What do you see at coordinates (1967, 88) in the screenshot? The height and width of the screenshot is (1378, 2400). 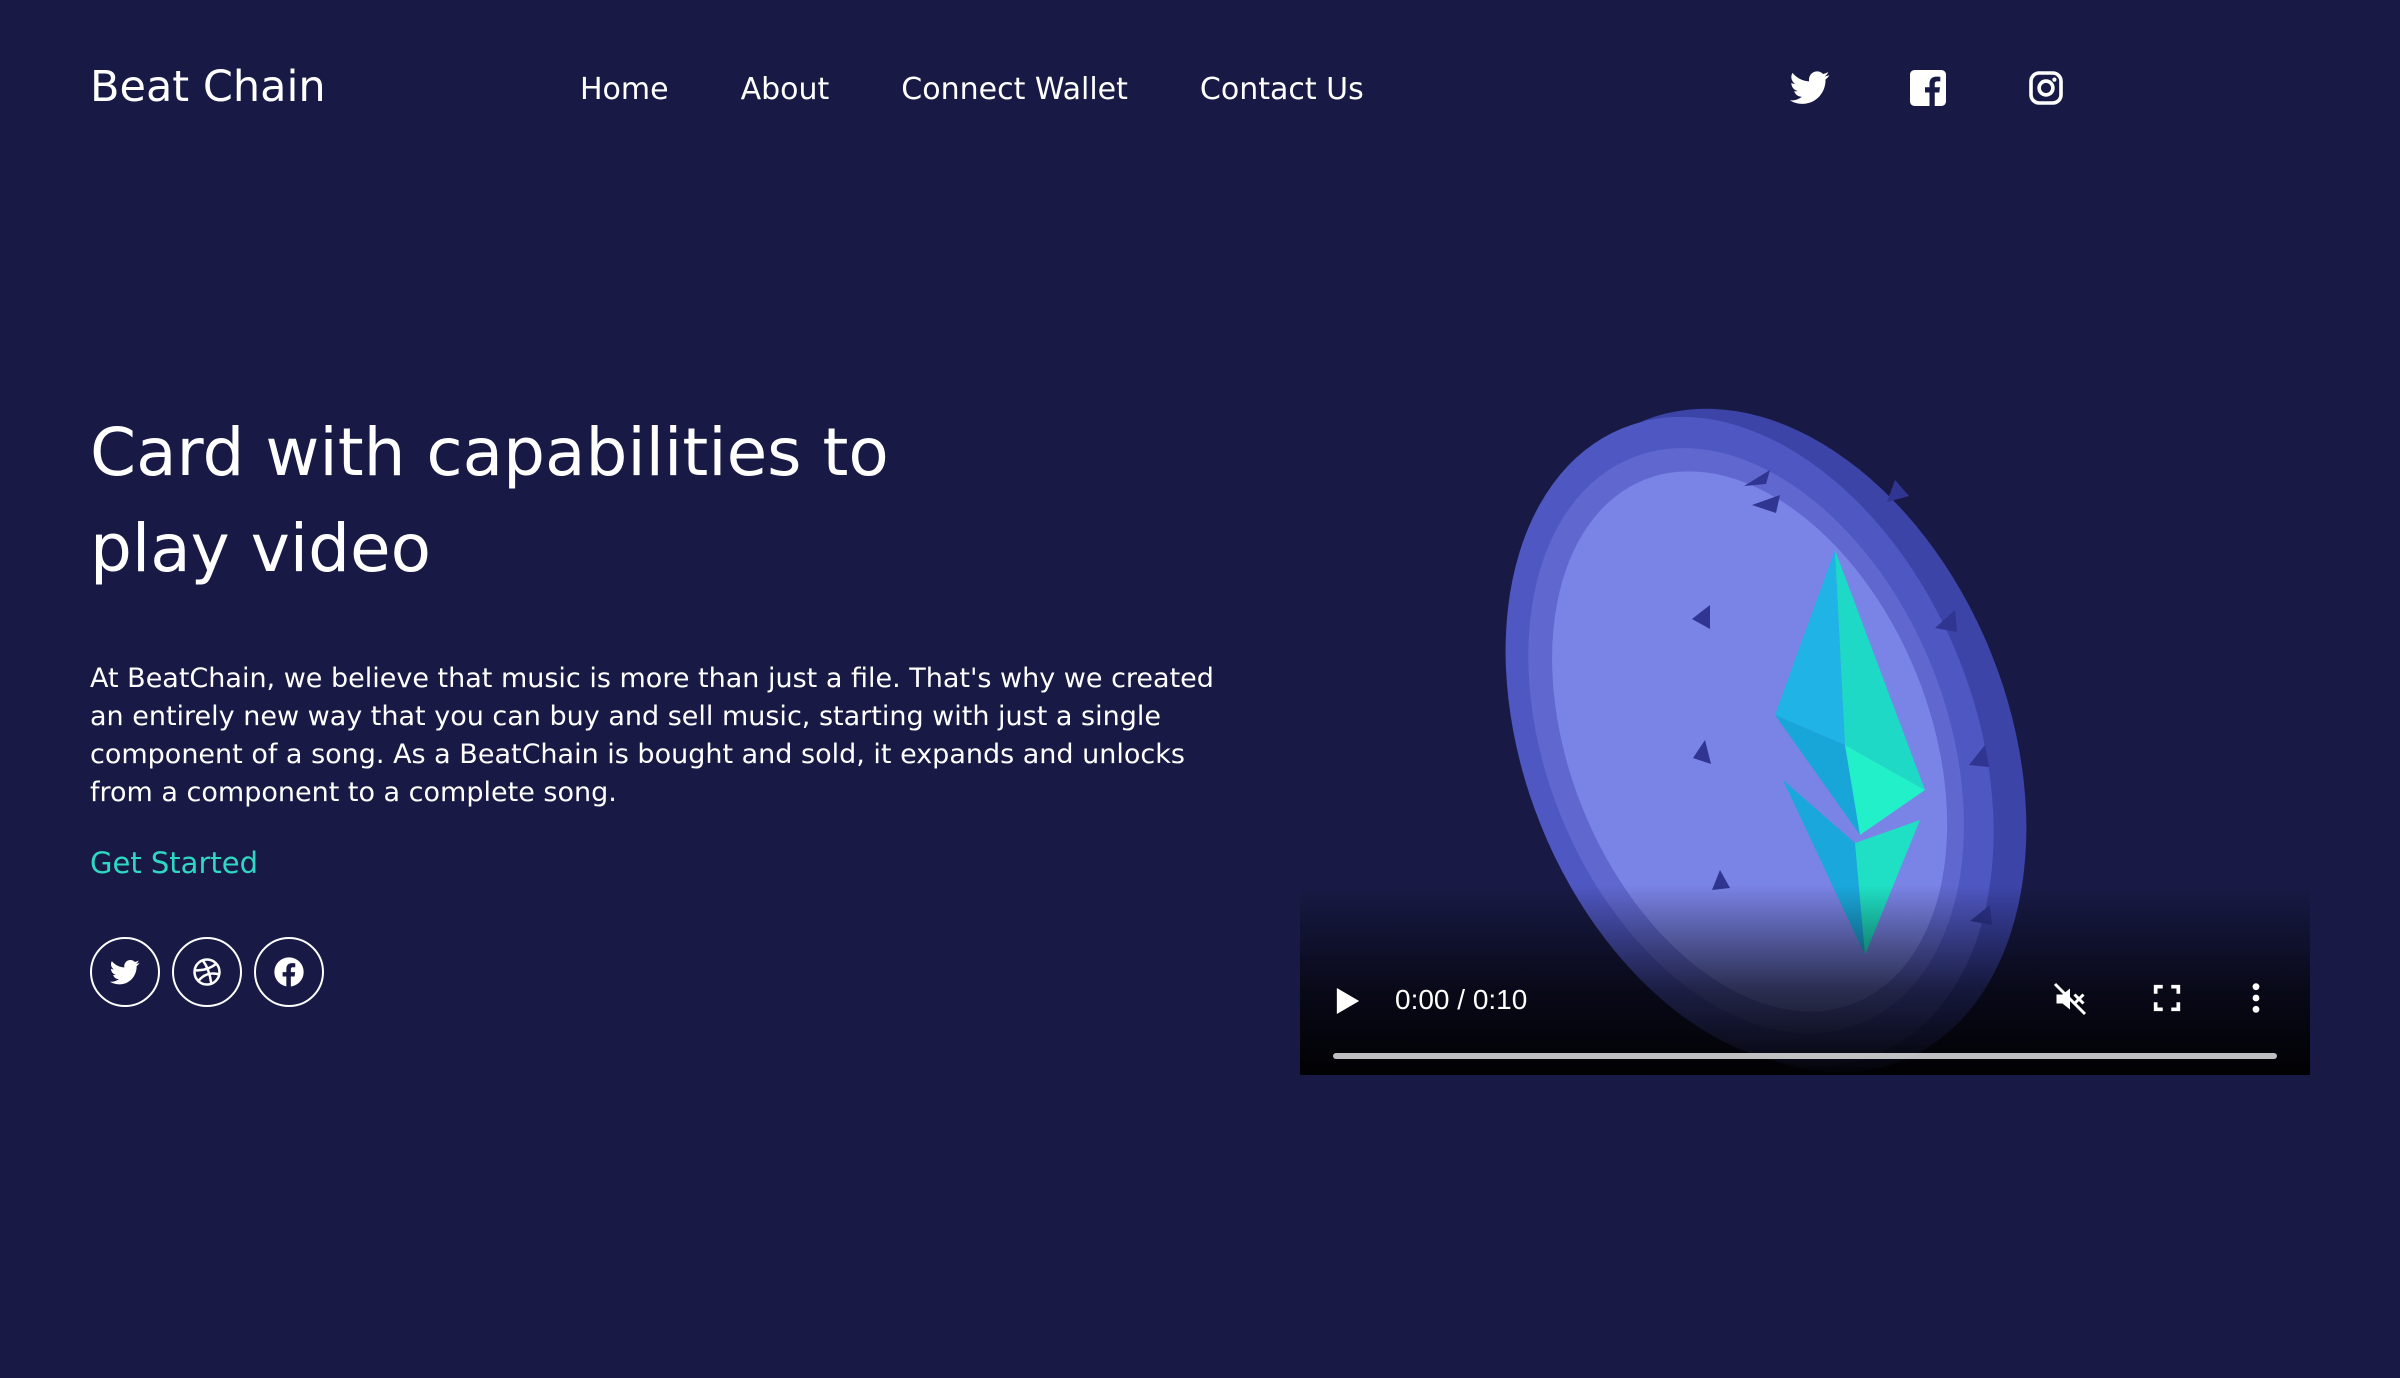 I see `header-social-links` at bounding box center [1967, 88].